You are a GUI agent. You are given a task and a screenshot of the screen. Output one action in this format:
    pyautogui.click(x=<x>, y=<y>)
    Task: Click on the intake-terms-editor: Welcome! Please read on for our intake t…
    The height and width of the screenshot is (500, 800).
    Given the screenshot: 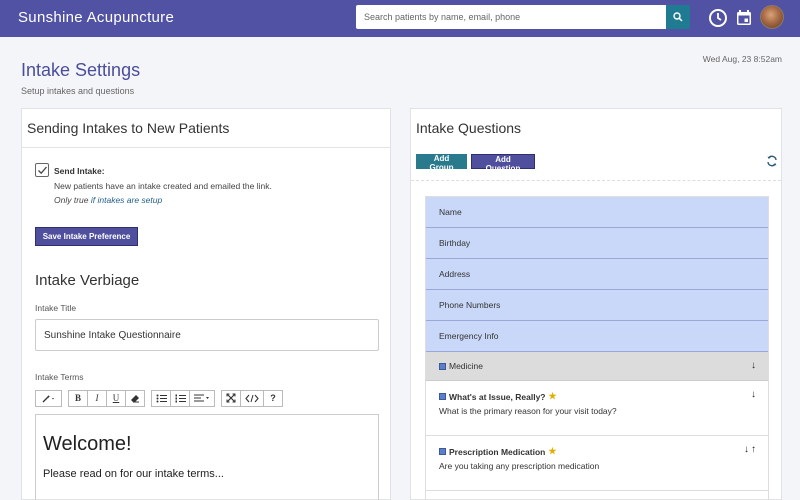 What is the action you would take?
    pyautogui.click(x=207, y=457)
    